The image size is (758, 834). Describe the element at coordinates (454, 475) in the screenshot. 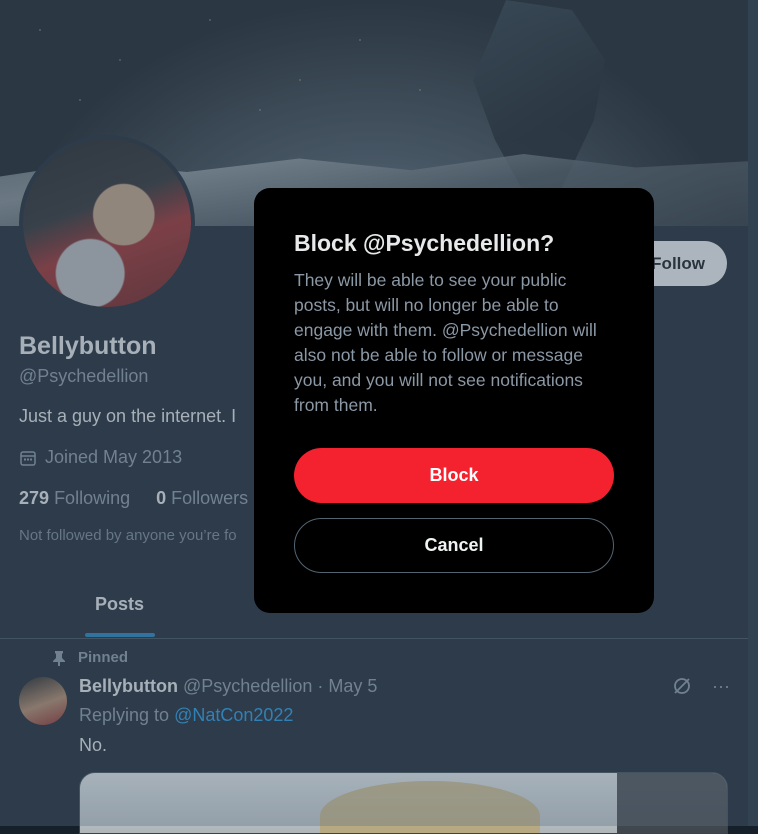

I see `block-button: Block` at that location.